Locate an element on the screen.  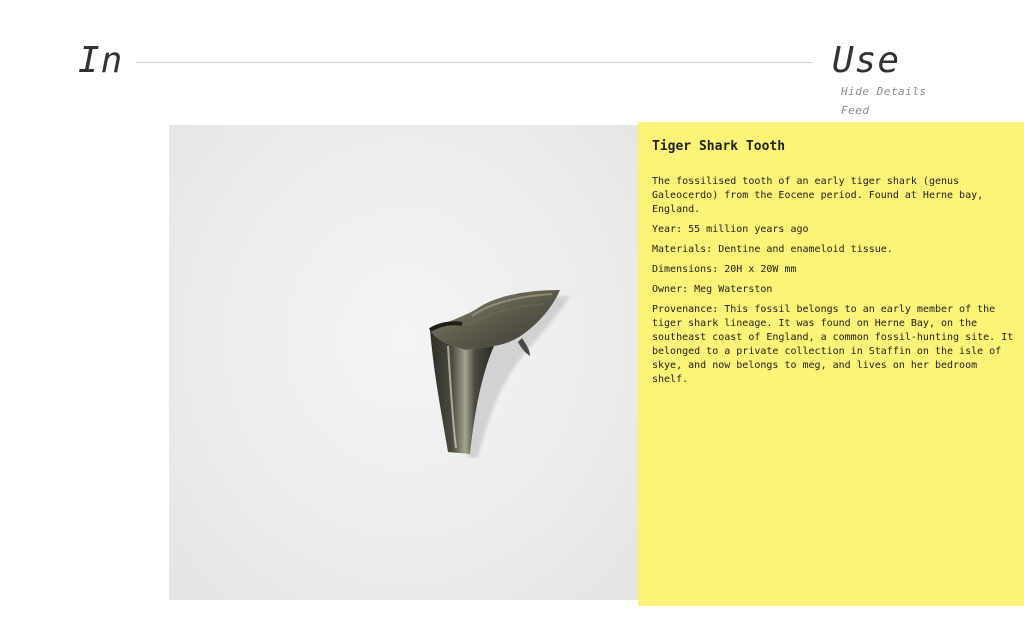
site-logo-left: In is located at coordinates (100, 60).